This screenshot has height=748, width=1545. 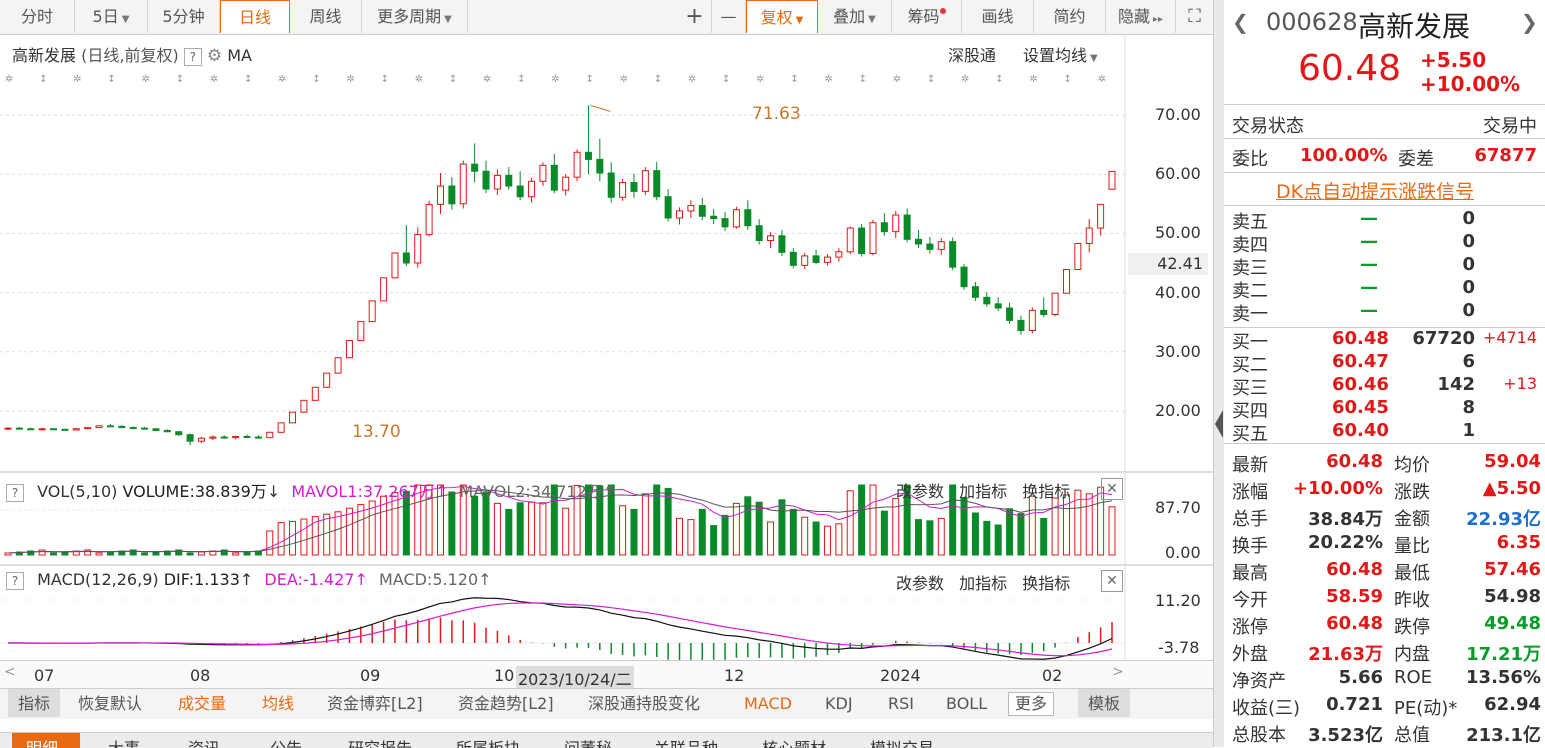 What do you see at coordinates (920, 491) in the screenshot?
I see `vol-change-params-link: 改参数` at bounding box center [920, 491].